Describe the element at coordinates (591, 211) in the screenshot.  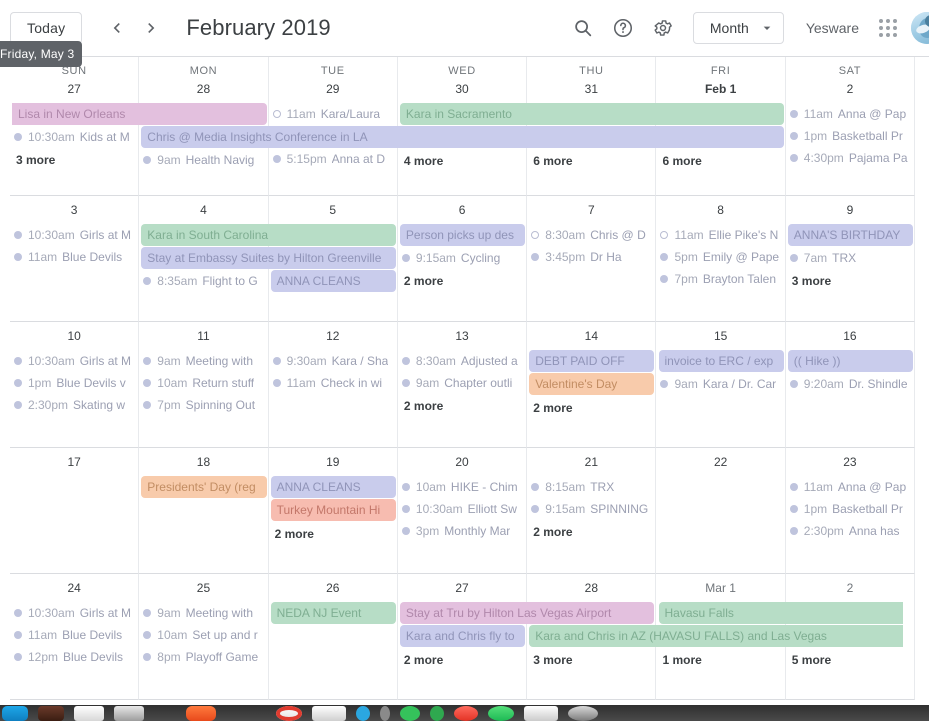
I see `day-number: 7` at that location.